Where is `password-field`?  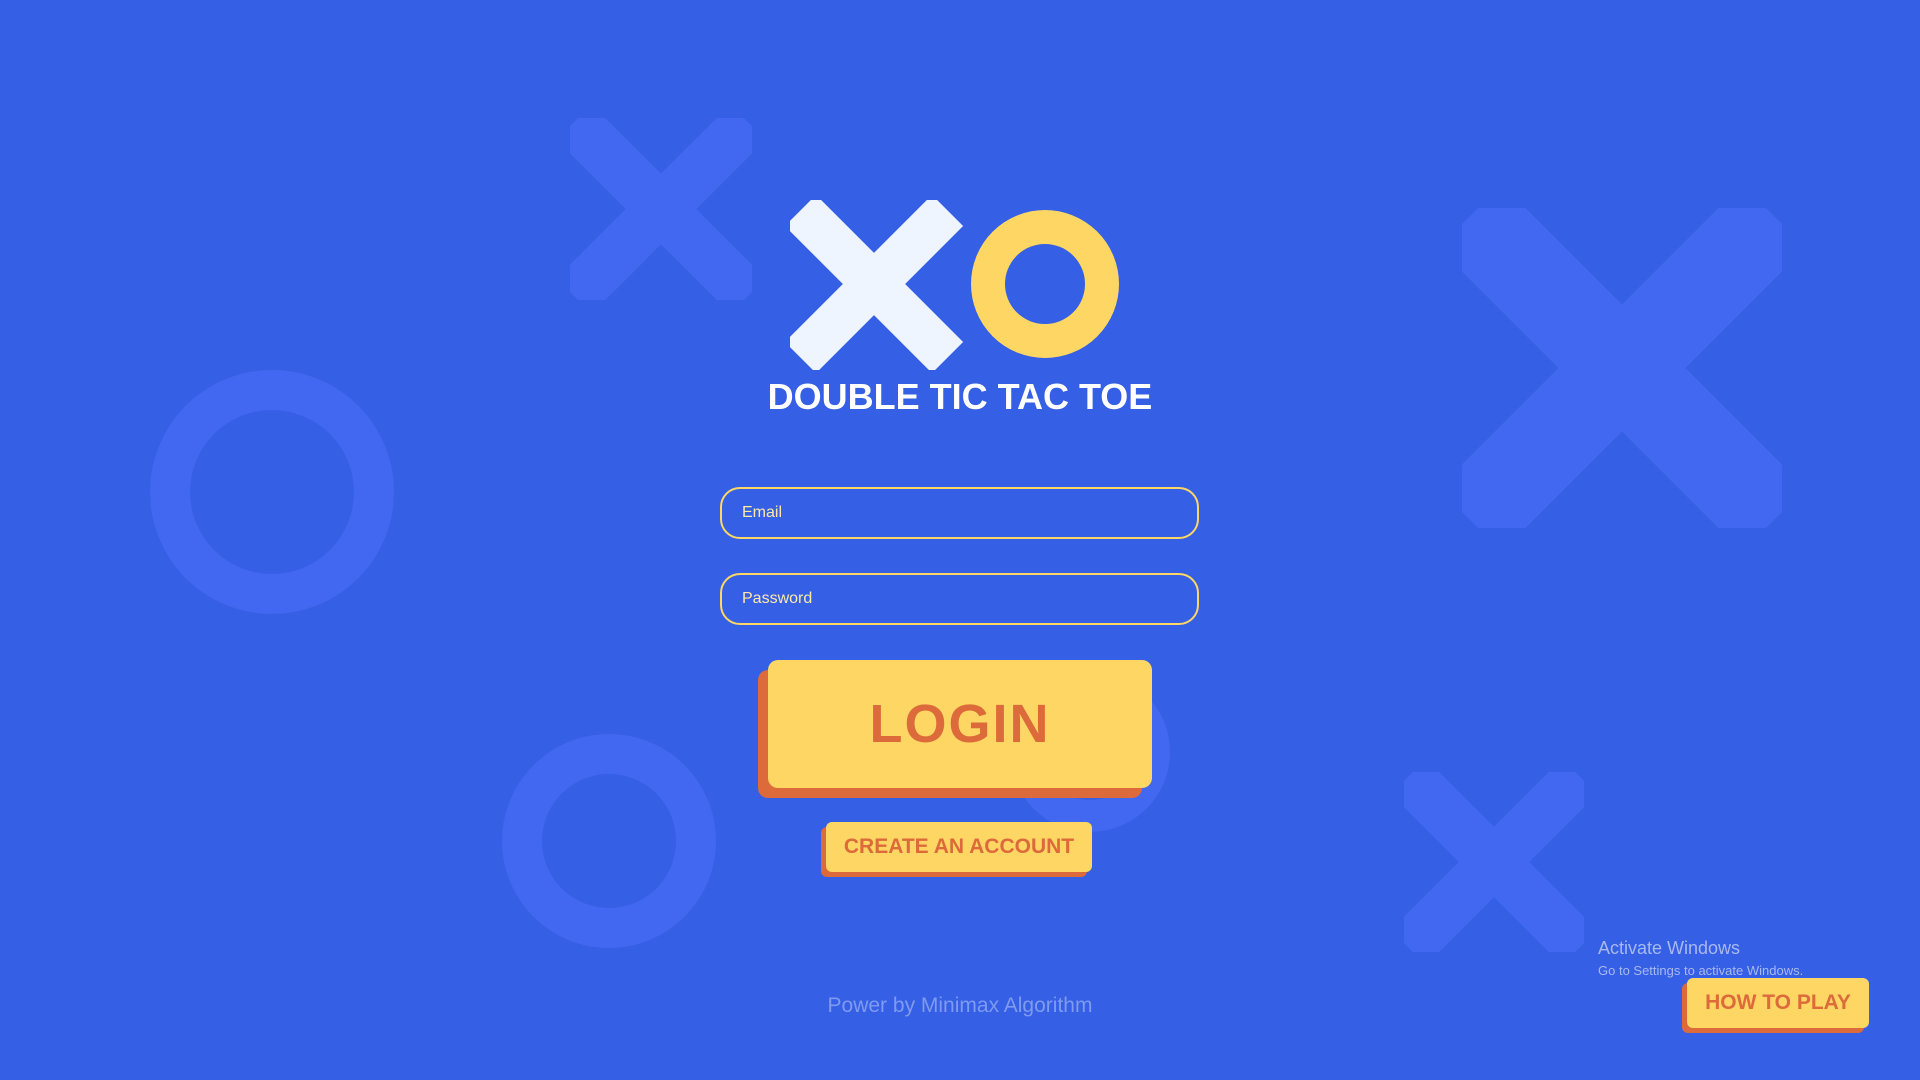
password-field is located at coordinates (959, 599).